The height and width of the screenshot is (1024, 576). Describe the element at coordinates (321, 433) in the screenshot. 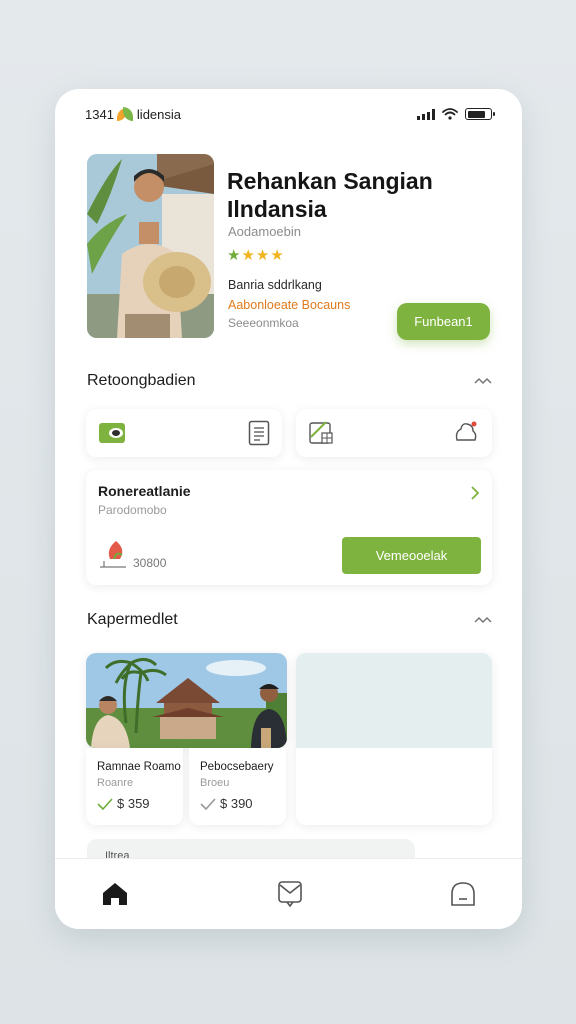

I see `calendar-icon` at that location.